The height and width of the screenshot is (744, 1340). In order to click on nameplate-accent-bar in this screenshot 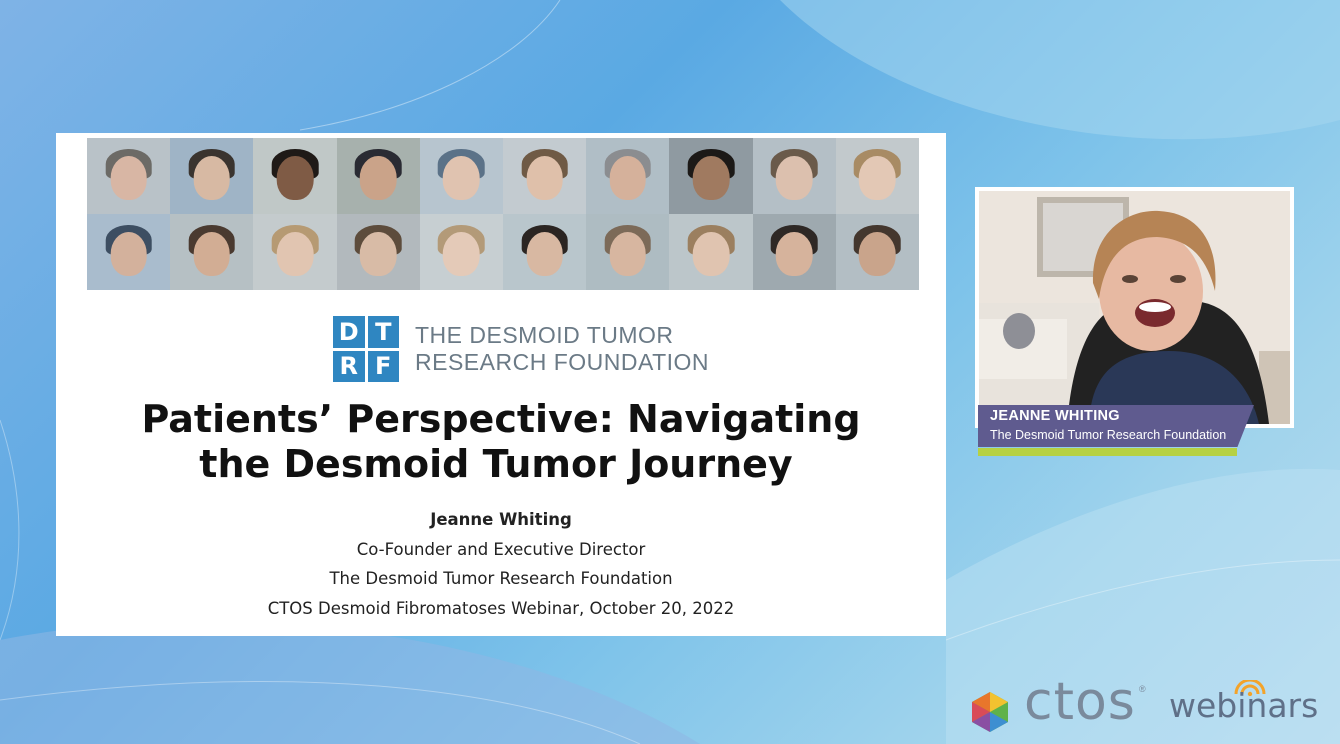, I will do `click(1107, 452)`.